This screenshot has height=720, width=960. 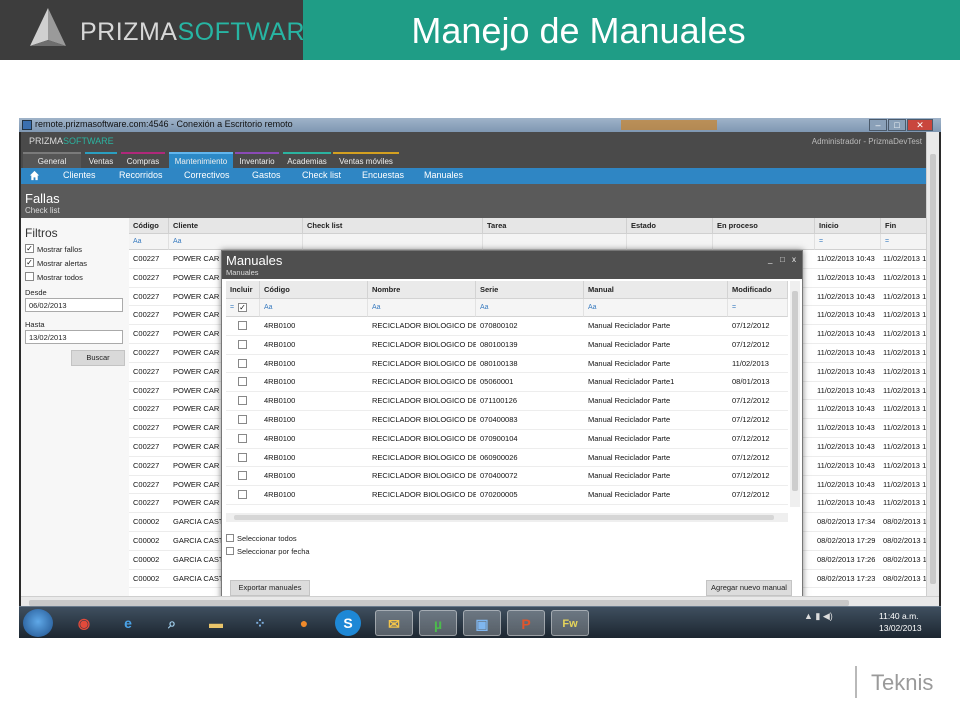 What do you see at coordinates (321, 175) in the screenshot?
I see `subnav-check-list: Check list` at bounding box center [321, 175].